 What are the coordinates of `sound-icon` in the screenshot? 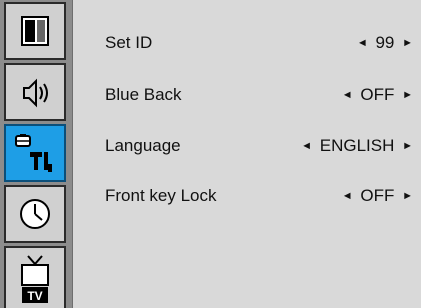 It's located at (35, 93).